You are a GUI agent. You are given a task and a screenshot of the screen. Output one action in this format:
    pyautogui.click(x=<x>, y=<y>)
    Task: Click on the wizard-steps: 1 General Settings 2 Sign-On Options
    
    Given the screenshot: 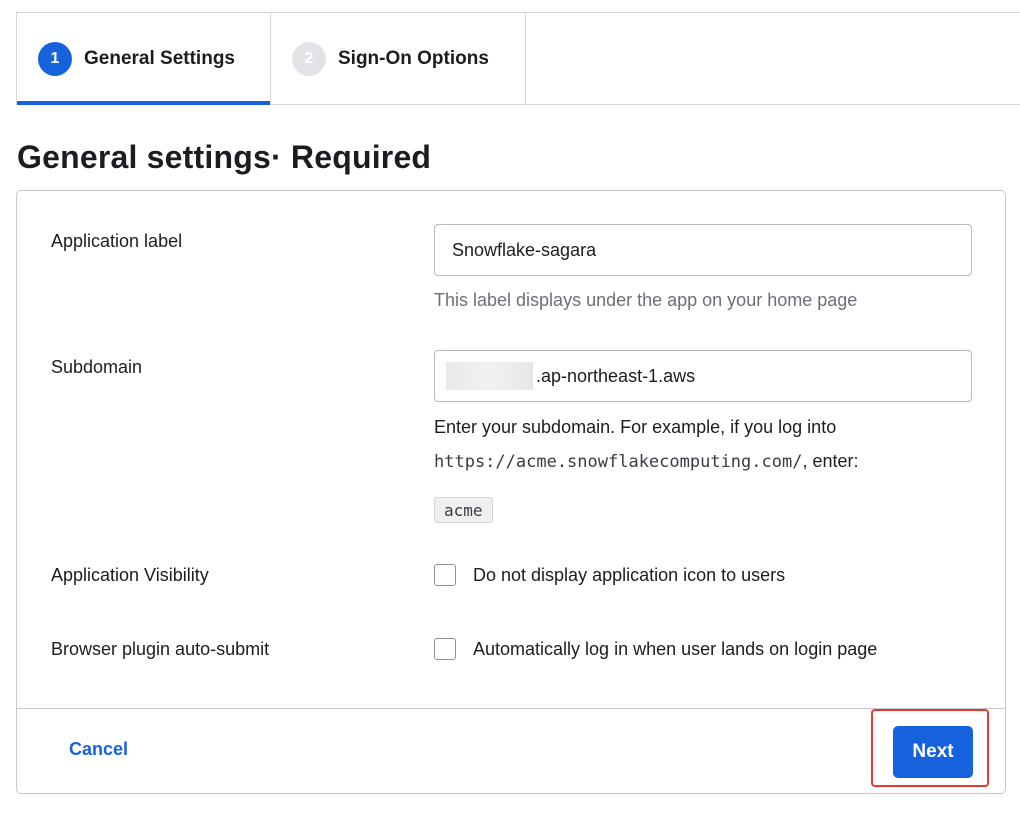 What is the action you would take?
    pyautogui.click(x=518, y=58)
    